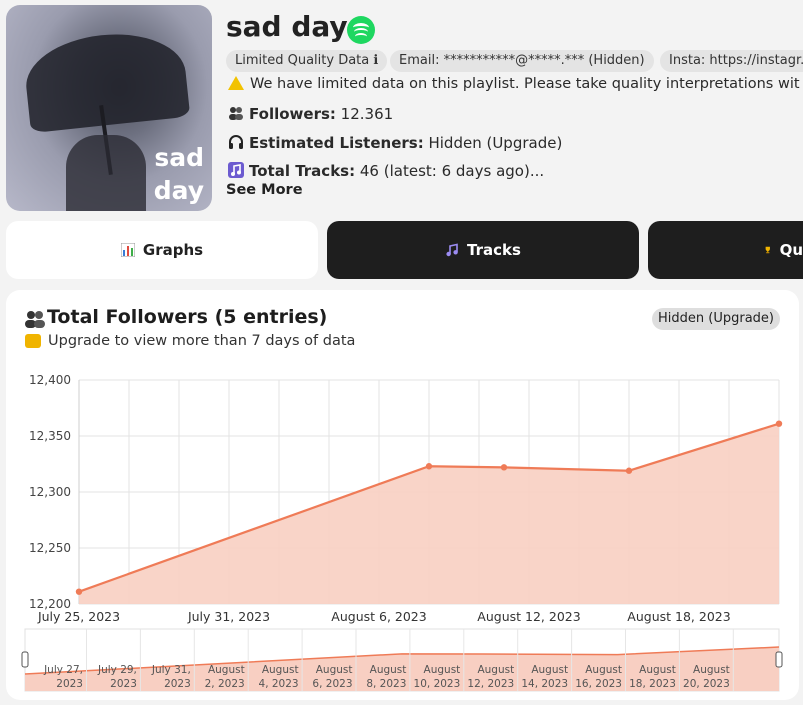 This screenshot has height=705, width=803. I want to click on listeners-stat: Estimated Listeners: Hidden (Upgrade), so click(395, 143).